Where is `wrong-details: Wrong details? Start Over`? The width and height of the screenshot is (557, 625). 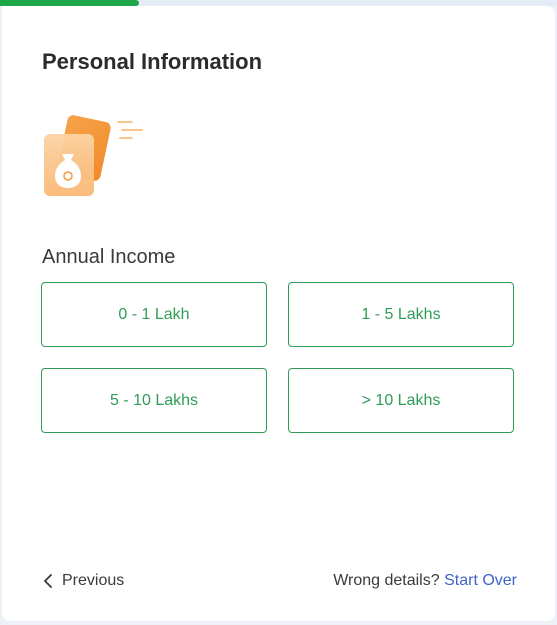 wrong-details: Wrong details? Start Over is located at coordinates (425, 581).